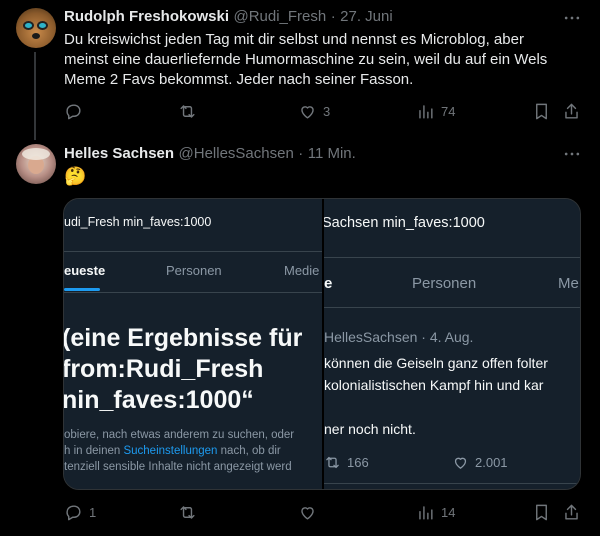 Image resolution: width=600 pixels, height=536 pixels. I want to click on reply-button: 1, so click(80, 512).